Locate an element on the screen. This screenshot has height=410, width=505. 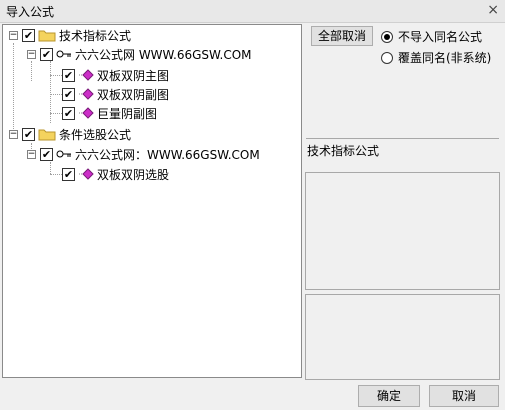
divider is located at coordinates (402, 138).